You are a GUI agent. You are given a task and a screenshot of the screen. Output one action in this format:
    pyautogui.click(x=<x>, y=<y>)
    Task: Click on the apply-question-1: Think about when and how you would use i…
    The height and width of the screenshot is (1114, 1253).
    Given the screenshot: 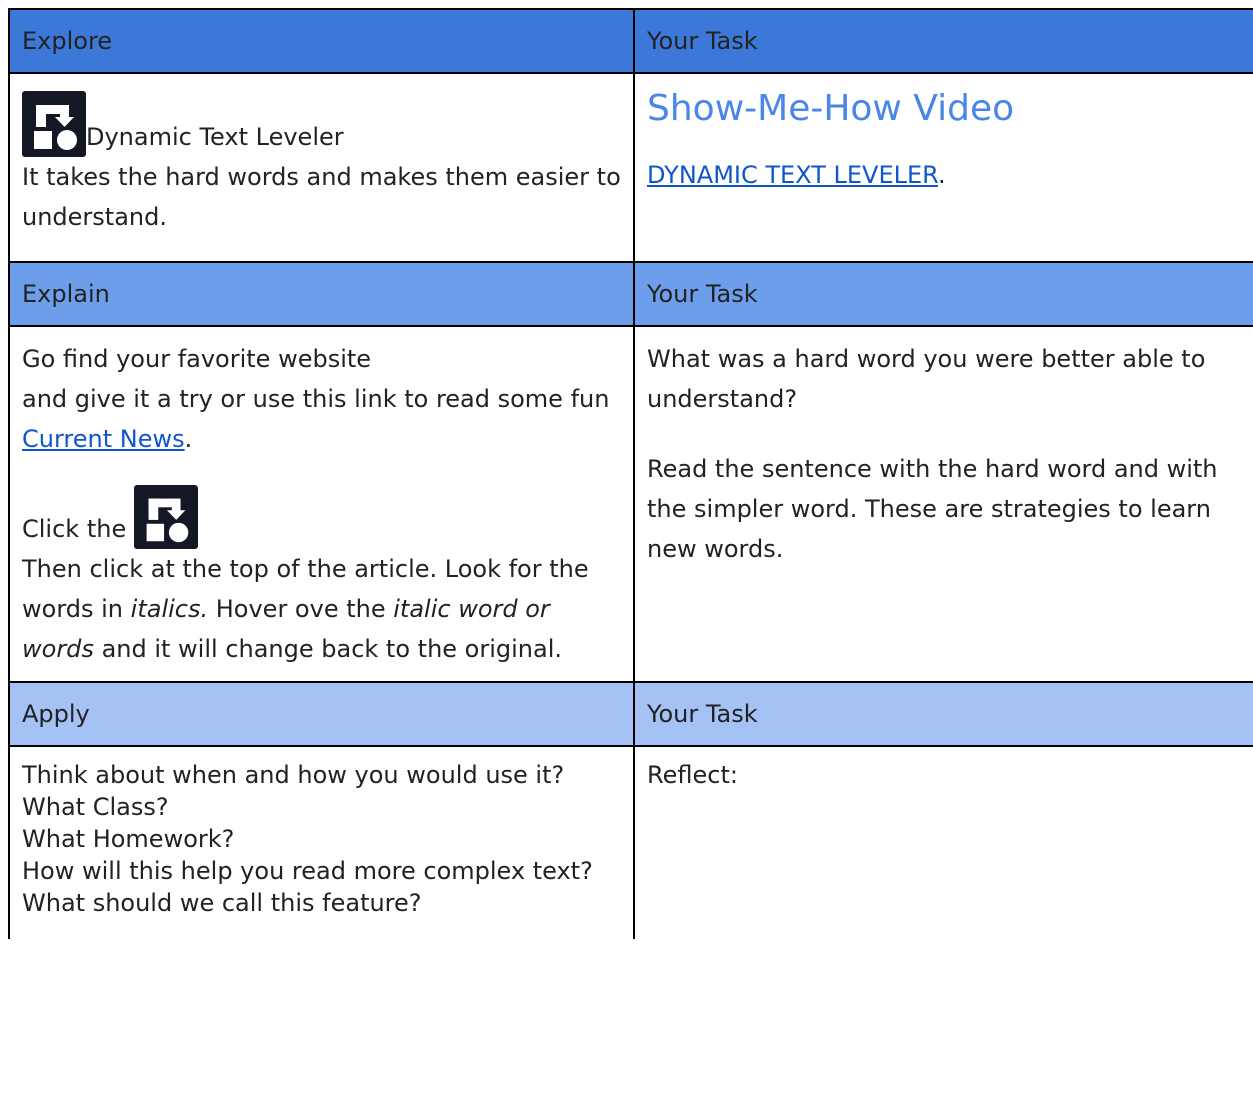 What is the action you would take?
    pyautogui.click(x=293, y=775)
    